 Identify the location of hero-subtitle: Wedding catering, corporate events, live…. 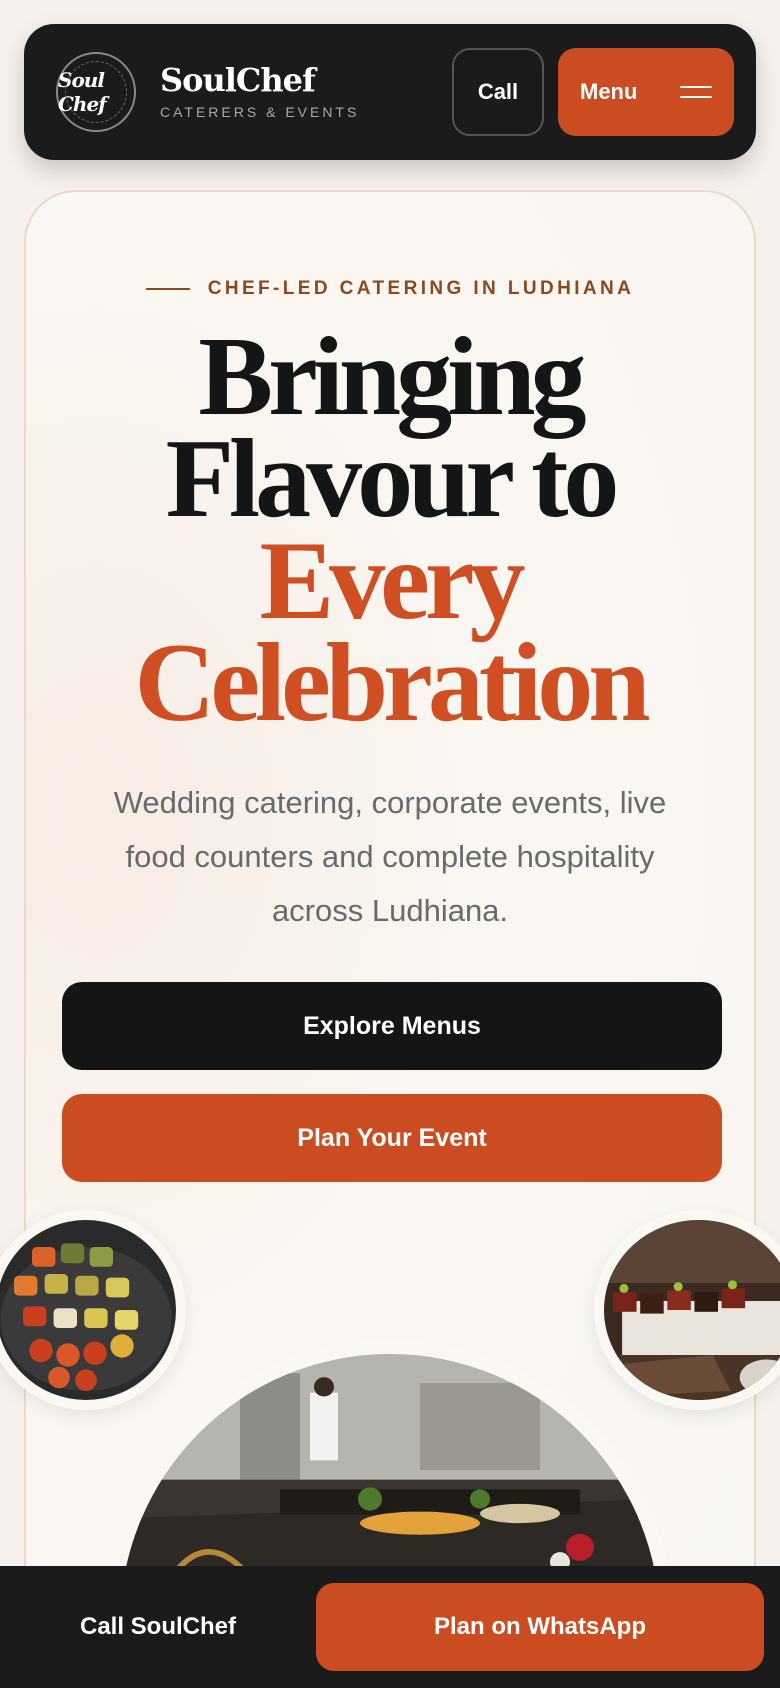
(390, 856).